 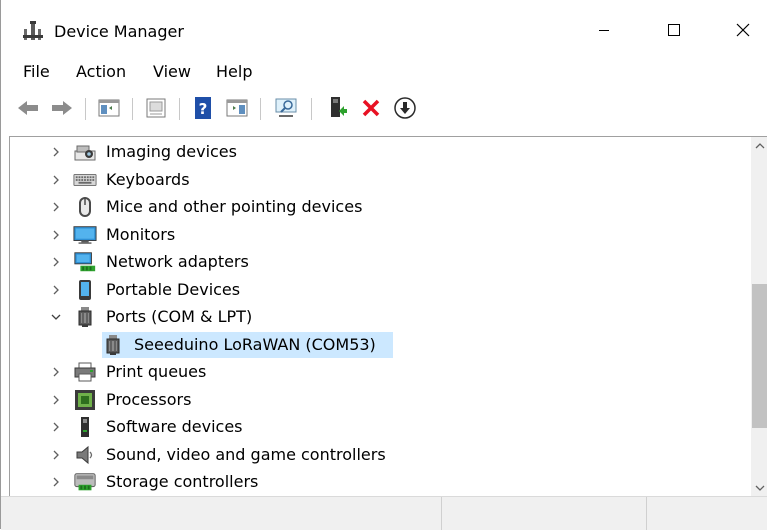 What do you see at coordinates (85, 235) in the screenshot?
I see `monitor-icon` at bounding box center [85, 235].